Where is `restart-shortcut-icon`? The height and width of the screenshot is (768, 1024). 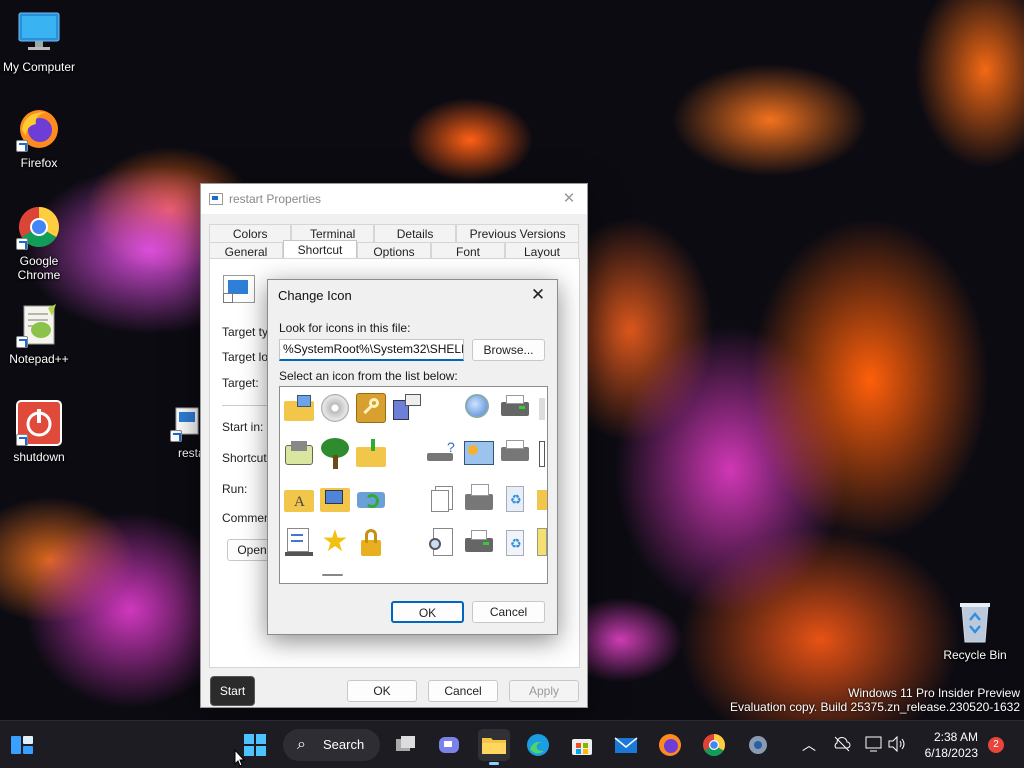
restart-shortcut-icon is located at coordinates (185, 424).